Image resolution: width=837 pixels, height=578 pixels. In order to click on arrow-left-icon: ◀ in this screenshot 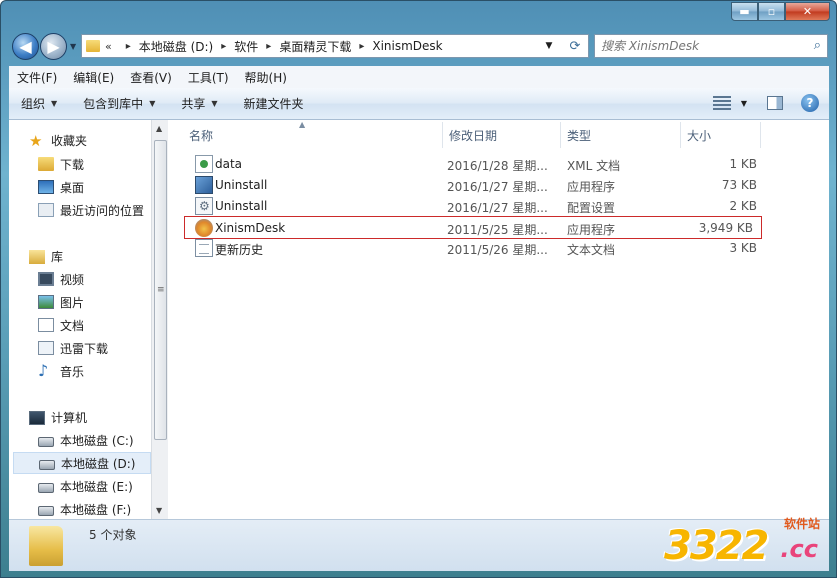, I will do `click(25, 46)`.